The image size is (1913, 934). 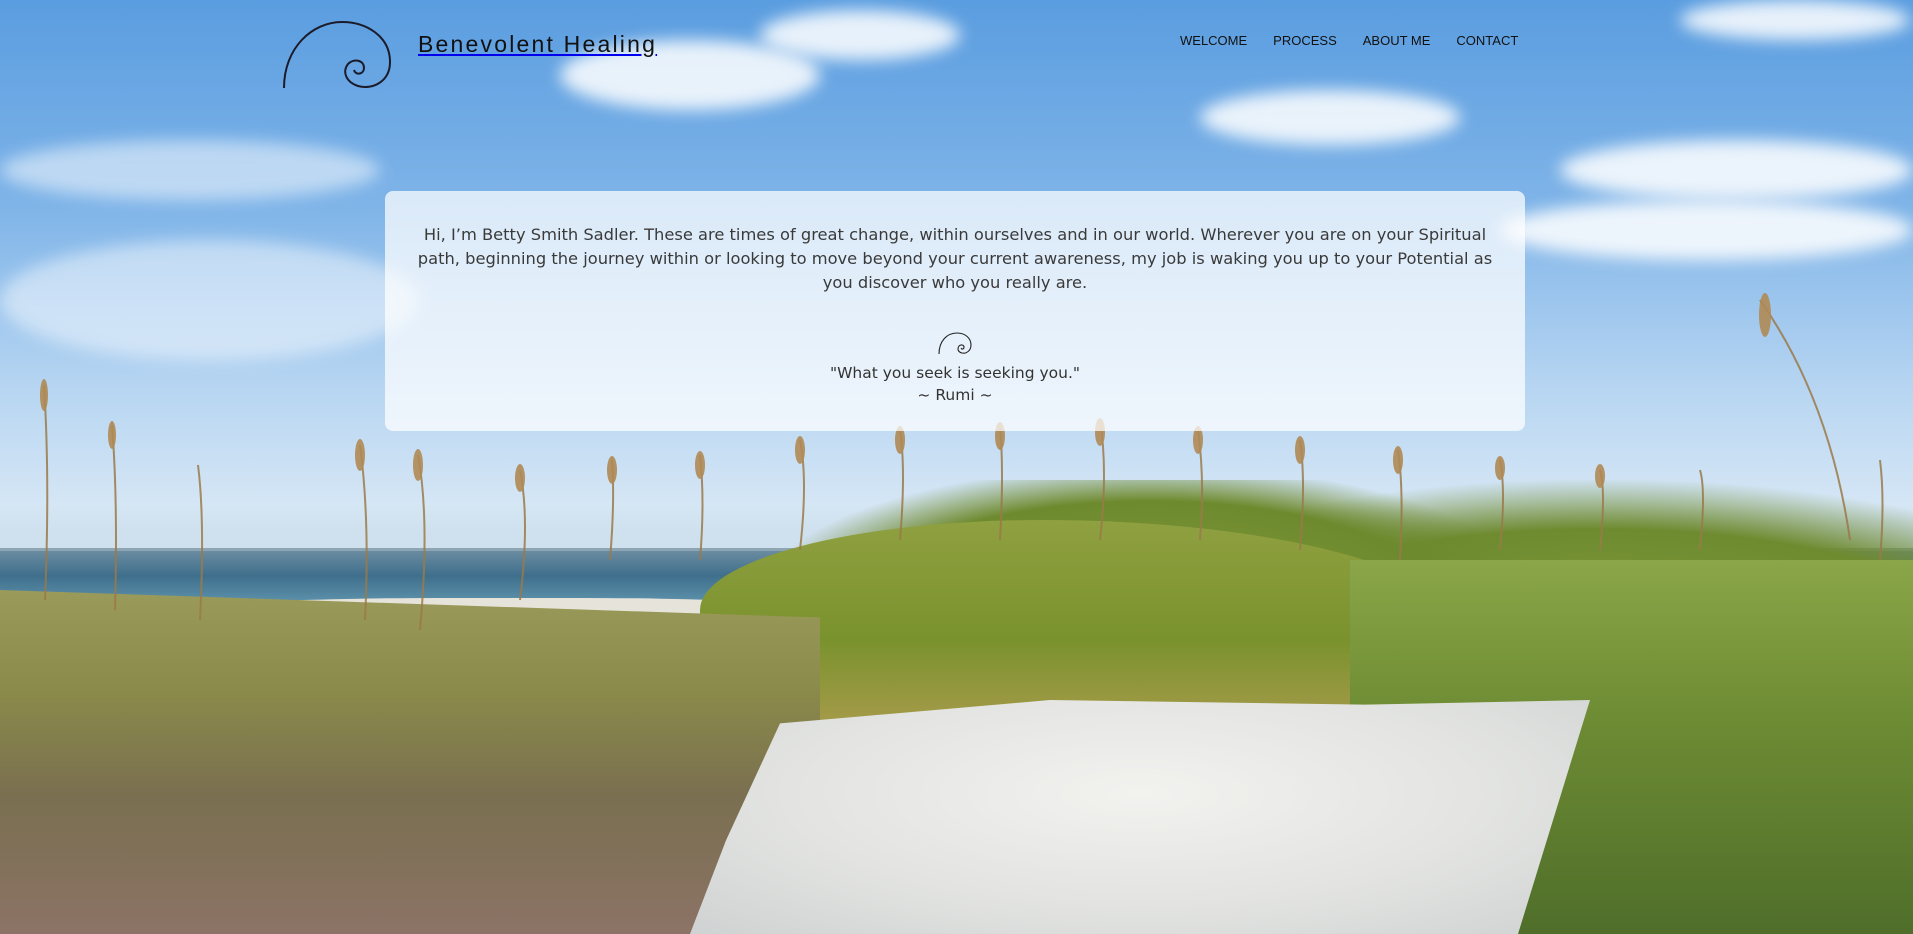 What do you see at coordinates (955, 395) in the screenshot?
I see `quote-author: ~ Rumi ~` at bounding box center [955, 395].